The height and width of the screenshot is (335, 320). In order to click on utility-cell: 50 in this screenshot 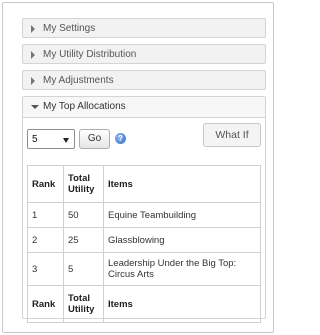, I will do `click(83, 215)`.